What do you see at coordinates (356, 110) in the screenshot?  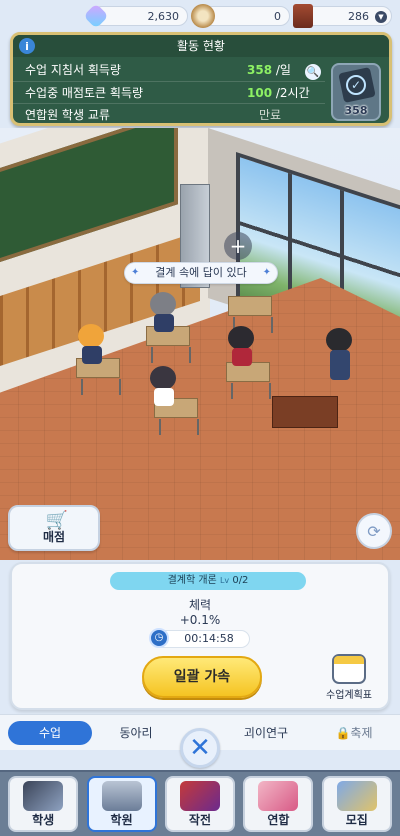 I see `guide-count: 358` at bounding box center [356, 110].